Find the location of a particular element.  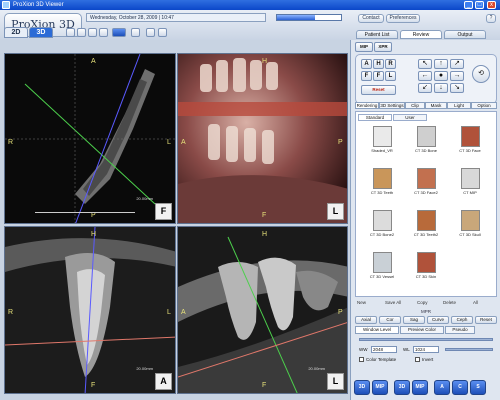

all-presets-button: All is located at coordinates (475, 303).